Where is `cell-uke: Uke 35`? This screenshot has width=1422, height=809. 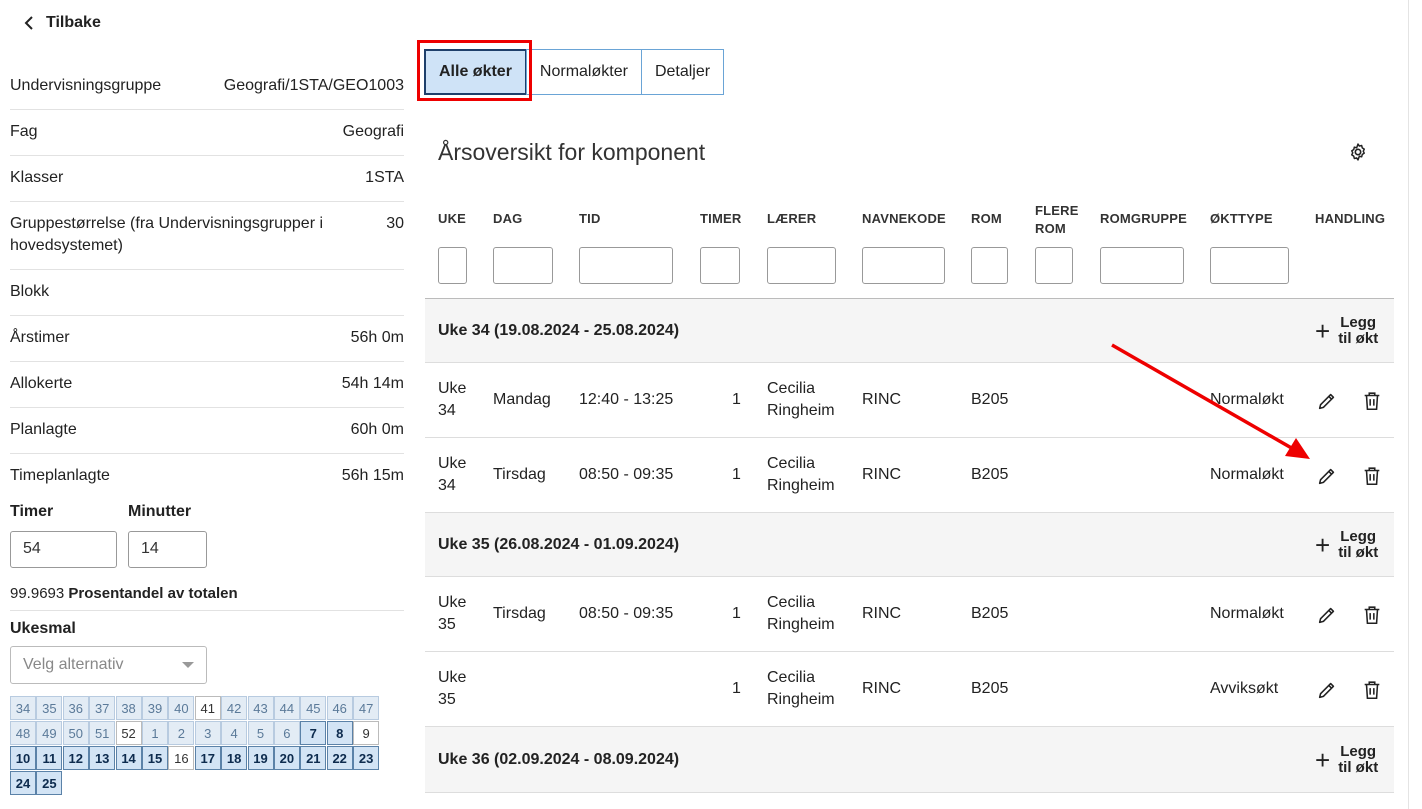 cell-uke: Uke 35 is located at coordinates (452, 614).